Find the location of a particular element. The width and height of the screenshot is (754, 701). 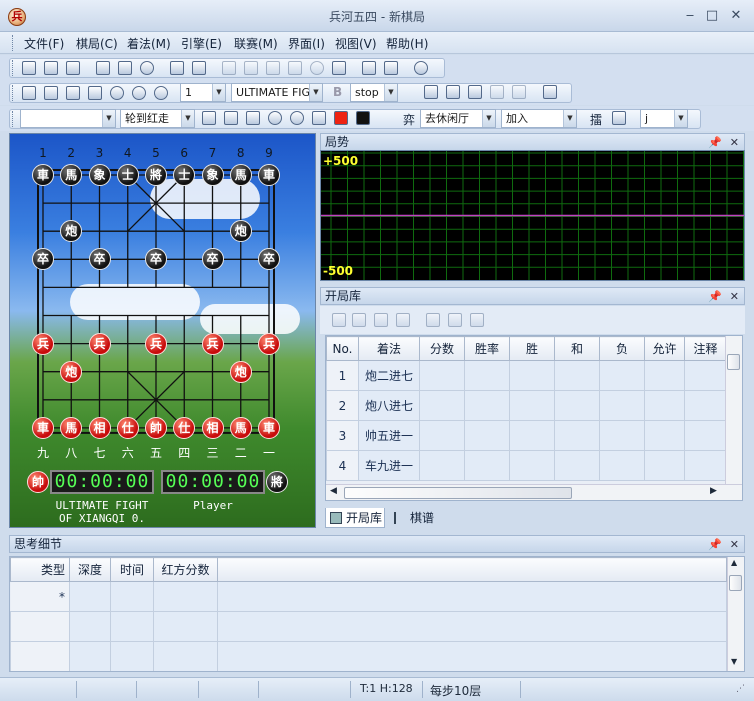

column-header: No. is located at coordinates (342, 348).